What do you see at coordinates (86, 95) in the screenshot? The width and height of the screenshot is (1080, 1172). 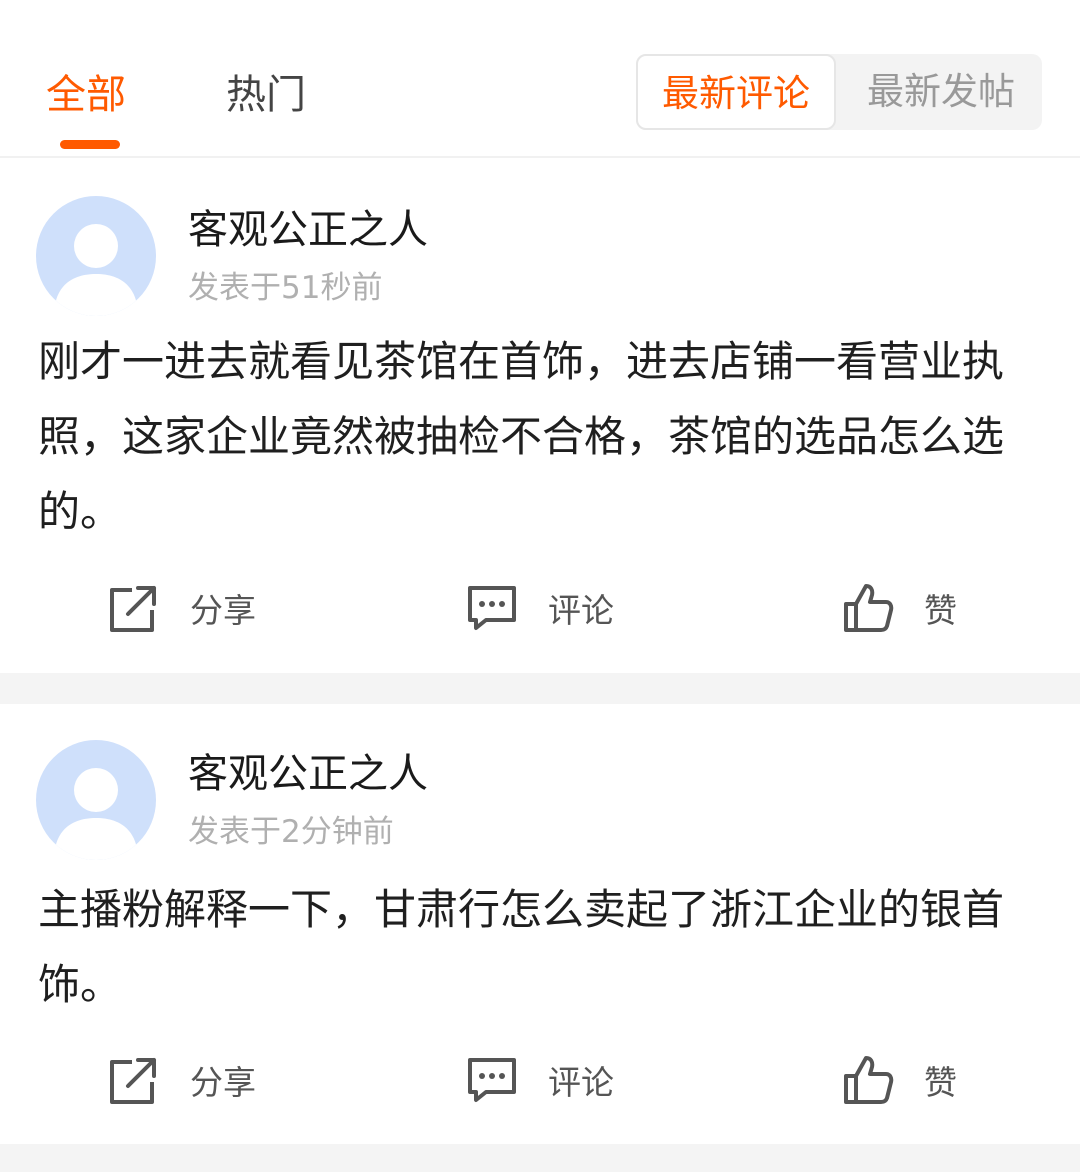 I see `tab-all: 全部` at bounding box center [86, 95].